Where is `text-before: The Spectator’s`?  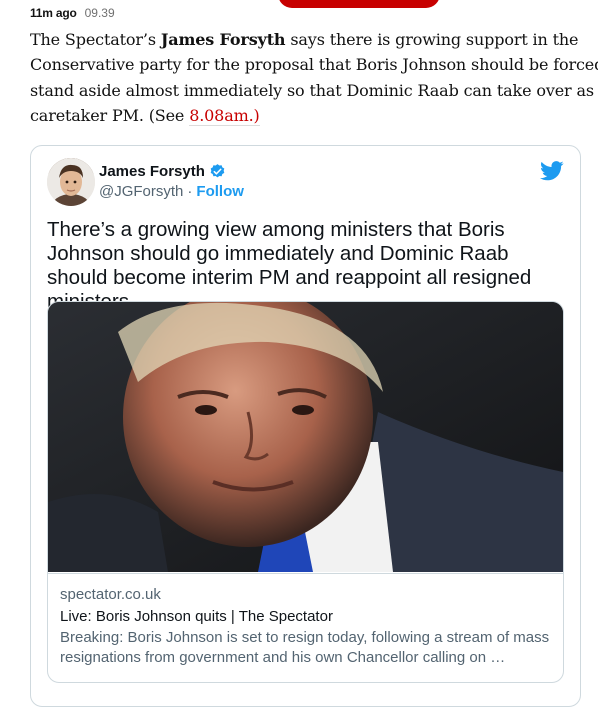 text-before: The Spectator’s is located at coordinates (95, 39).